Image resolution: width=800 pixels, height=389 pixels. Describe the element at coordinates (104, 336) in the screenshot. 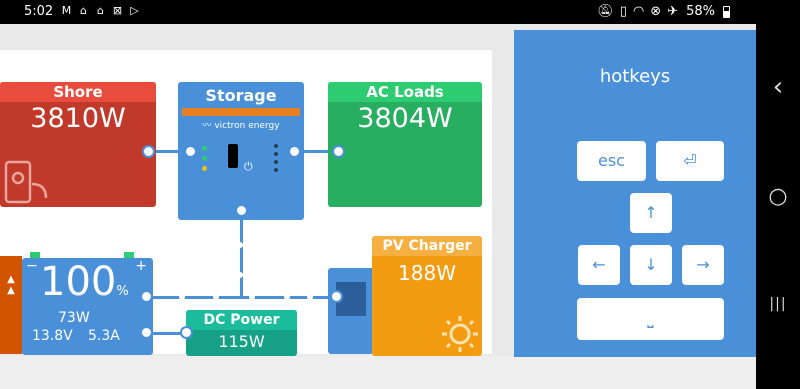

I see `battery-current: 5.3A` at that location.